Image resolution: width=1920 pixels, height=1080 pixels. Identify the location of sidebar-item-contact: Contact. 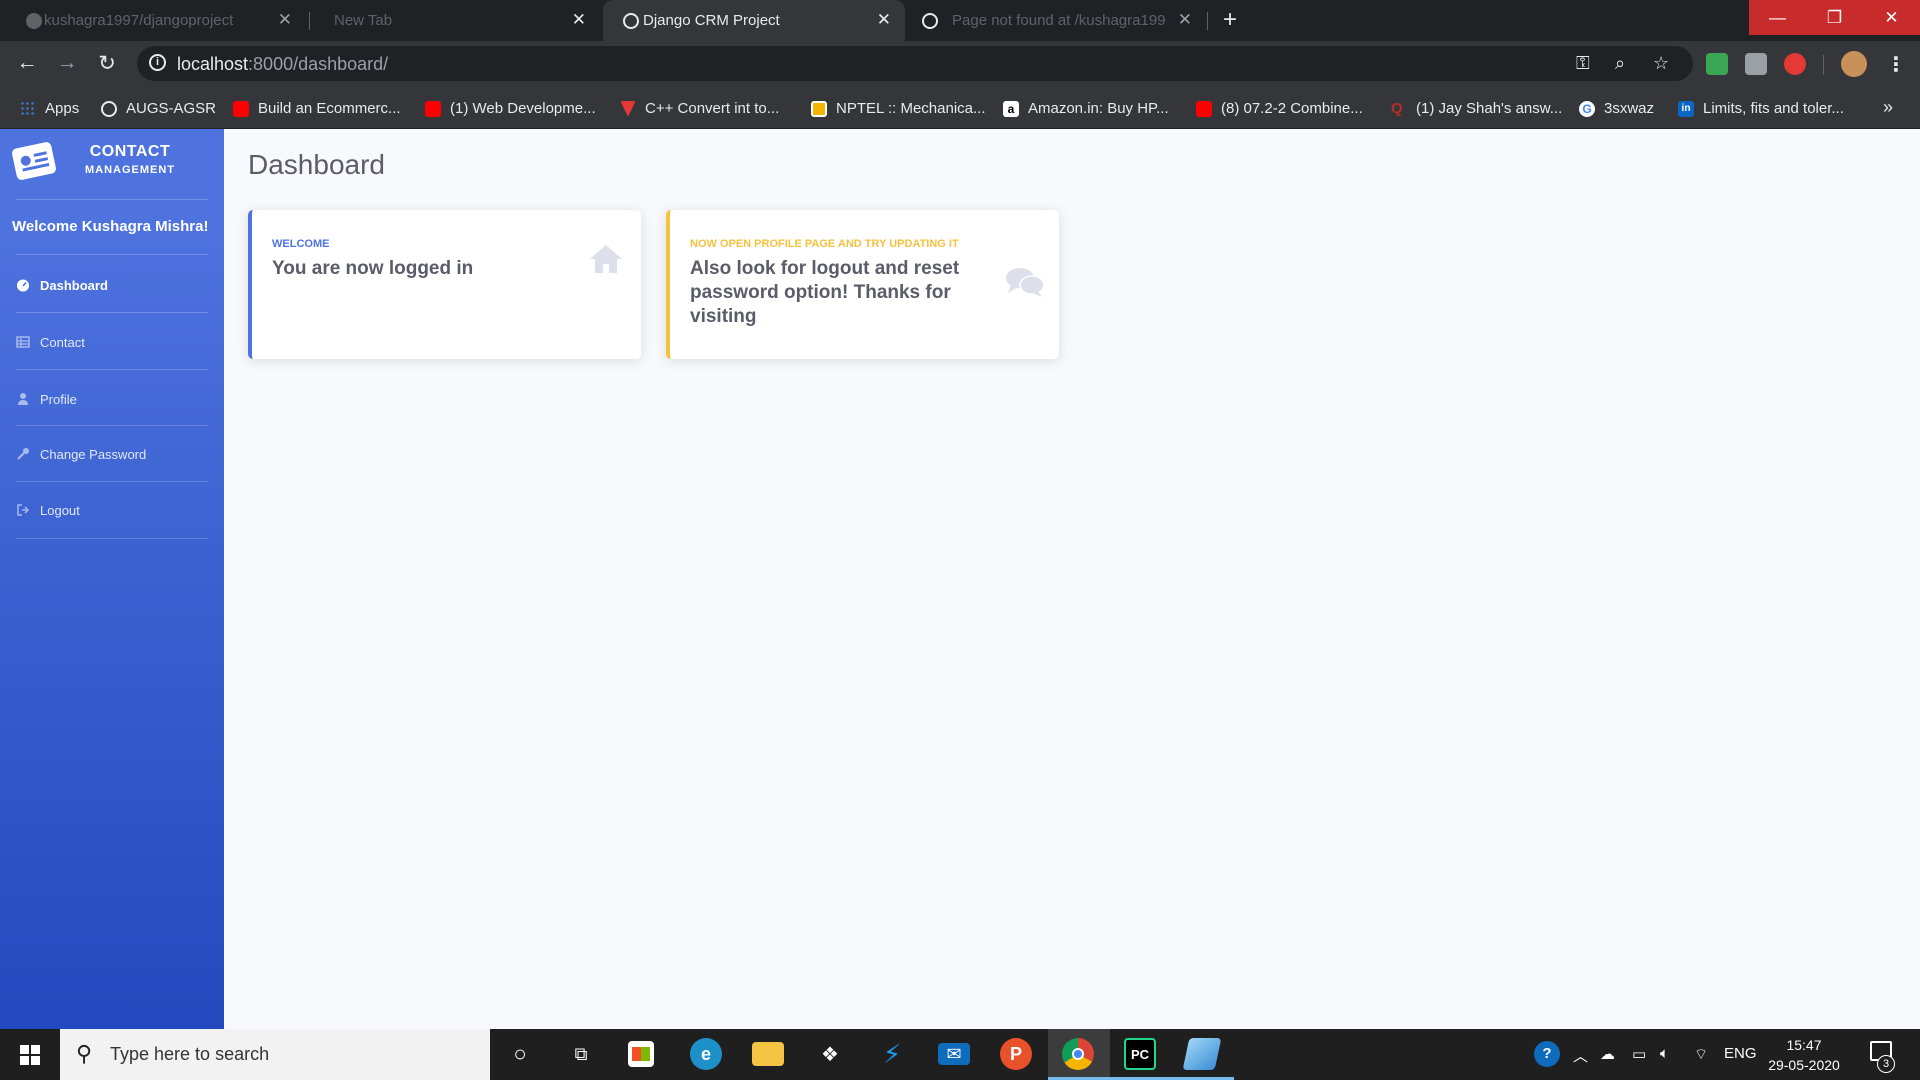
(112, 342).